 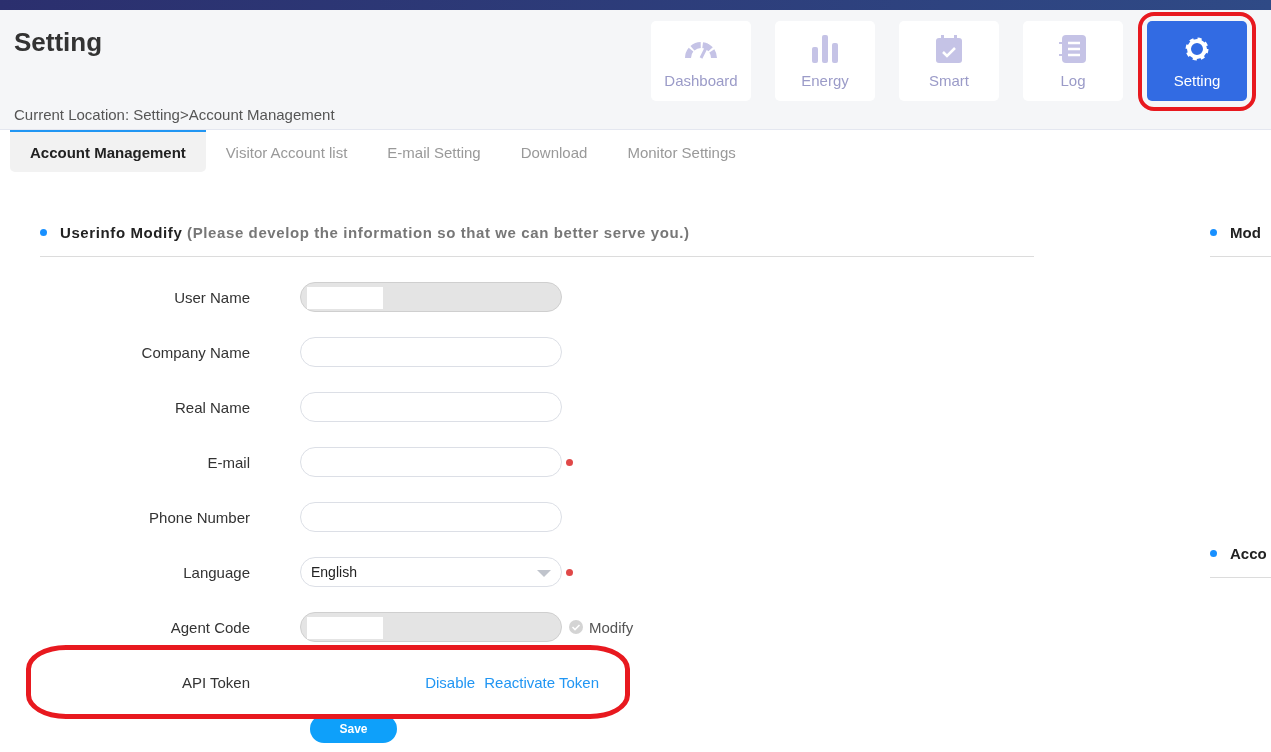 I want to click on nav-tile: Setting, so click(x=1197, y=61).